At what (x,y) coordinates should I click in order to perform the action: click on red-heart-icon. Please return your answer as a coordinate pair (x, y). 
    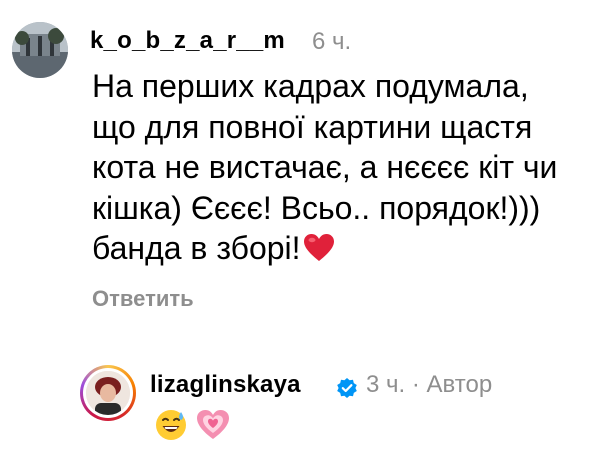
    Looking at the image, I should click on (319, 252).